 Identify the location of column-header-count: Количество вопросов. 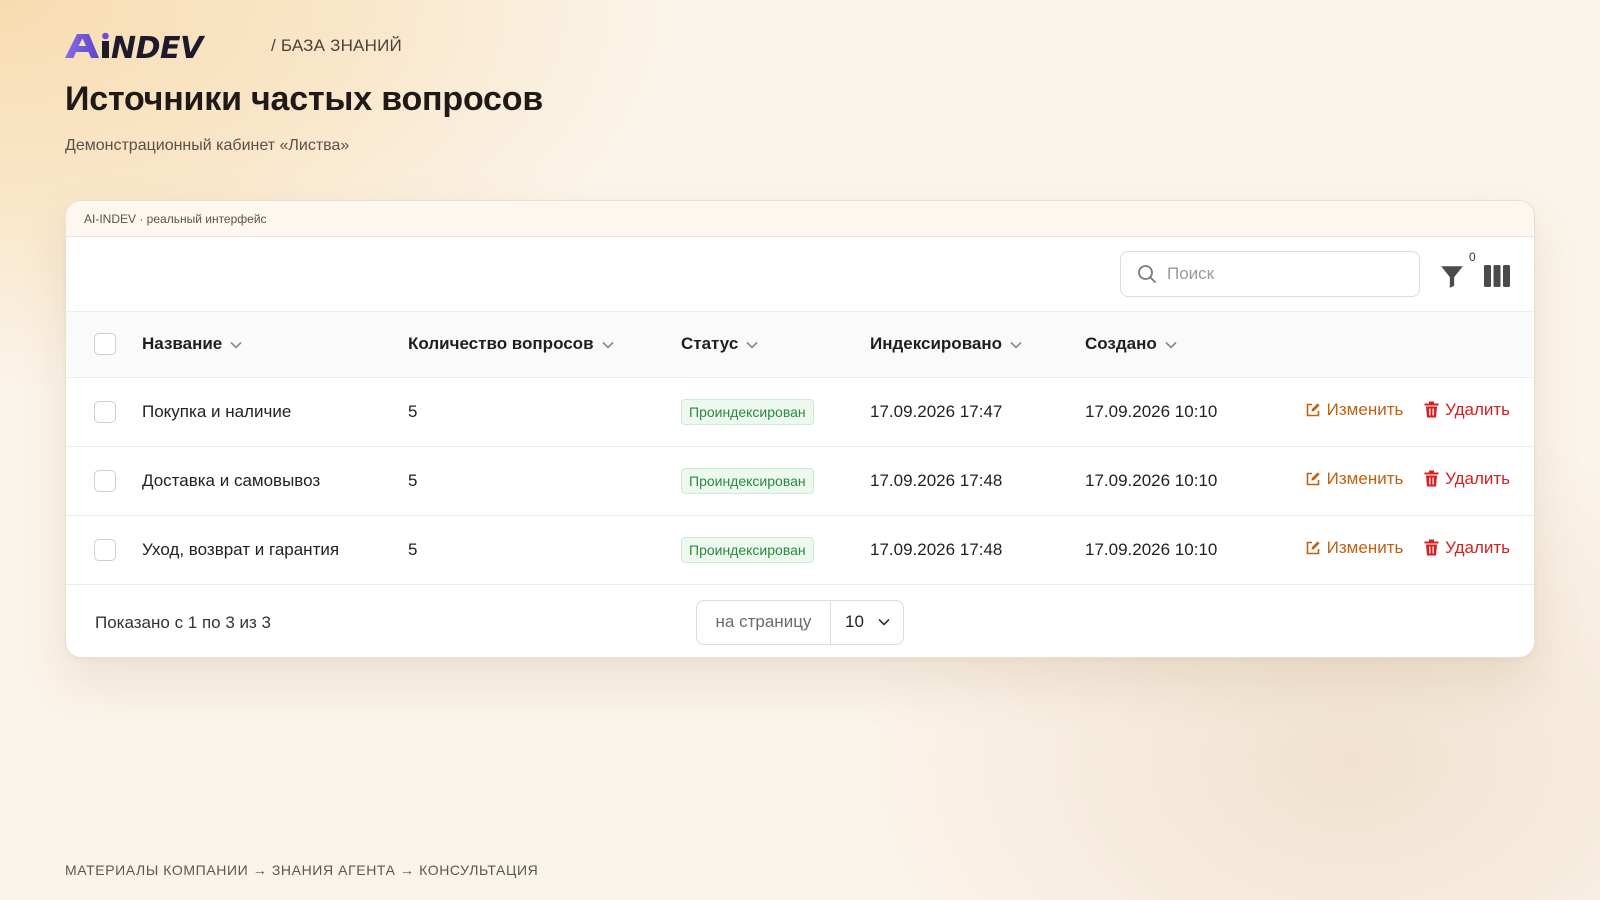
(544, 345).